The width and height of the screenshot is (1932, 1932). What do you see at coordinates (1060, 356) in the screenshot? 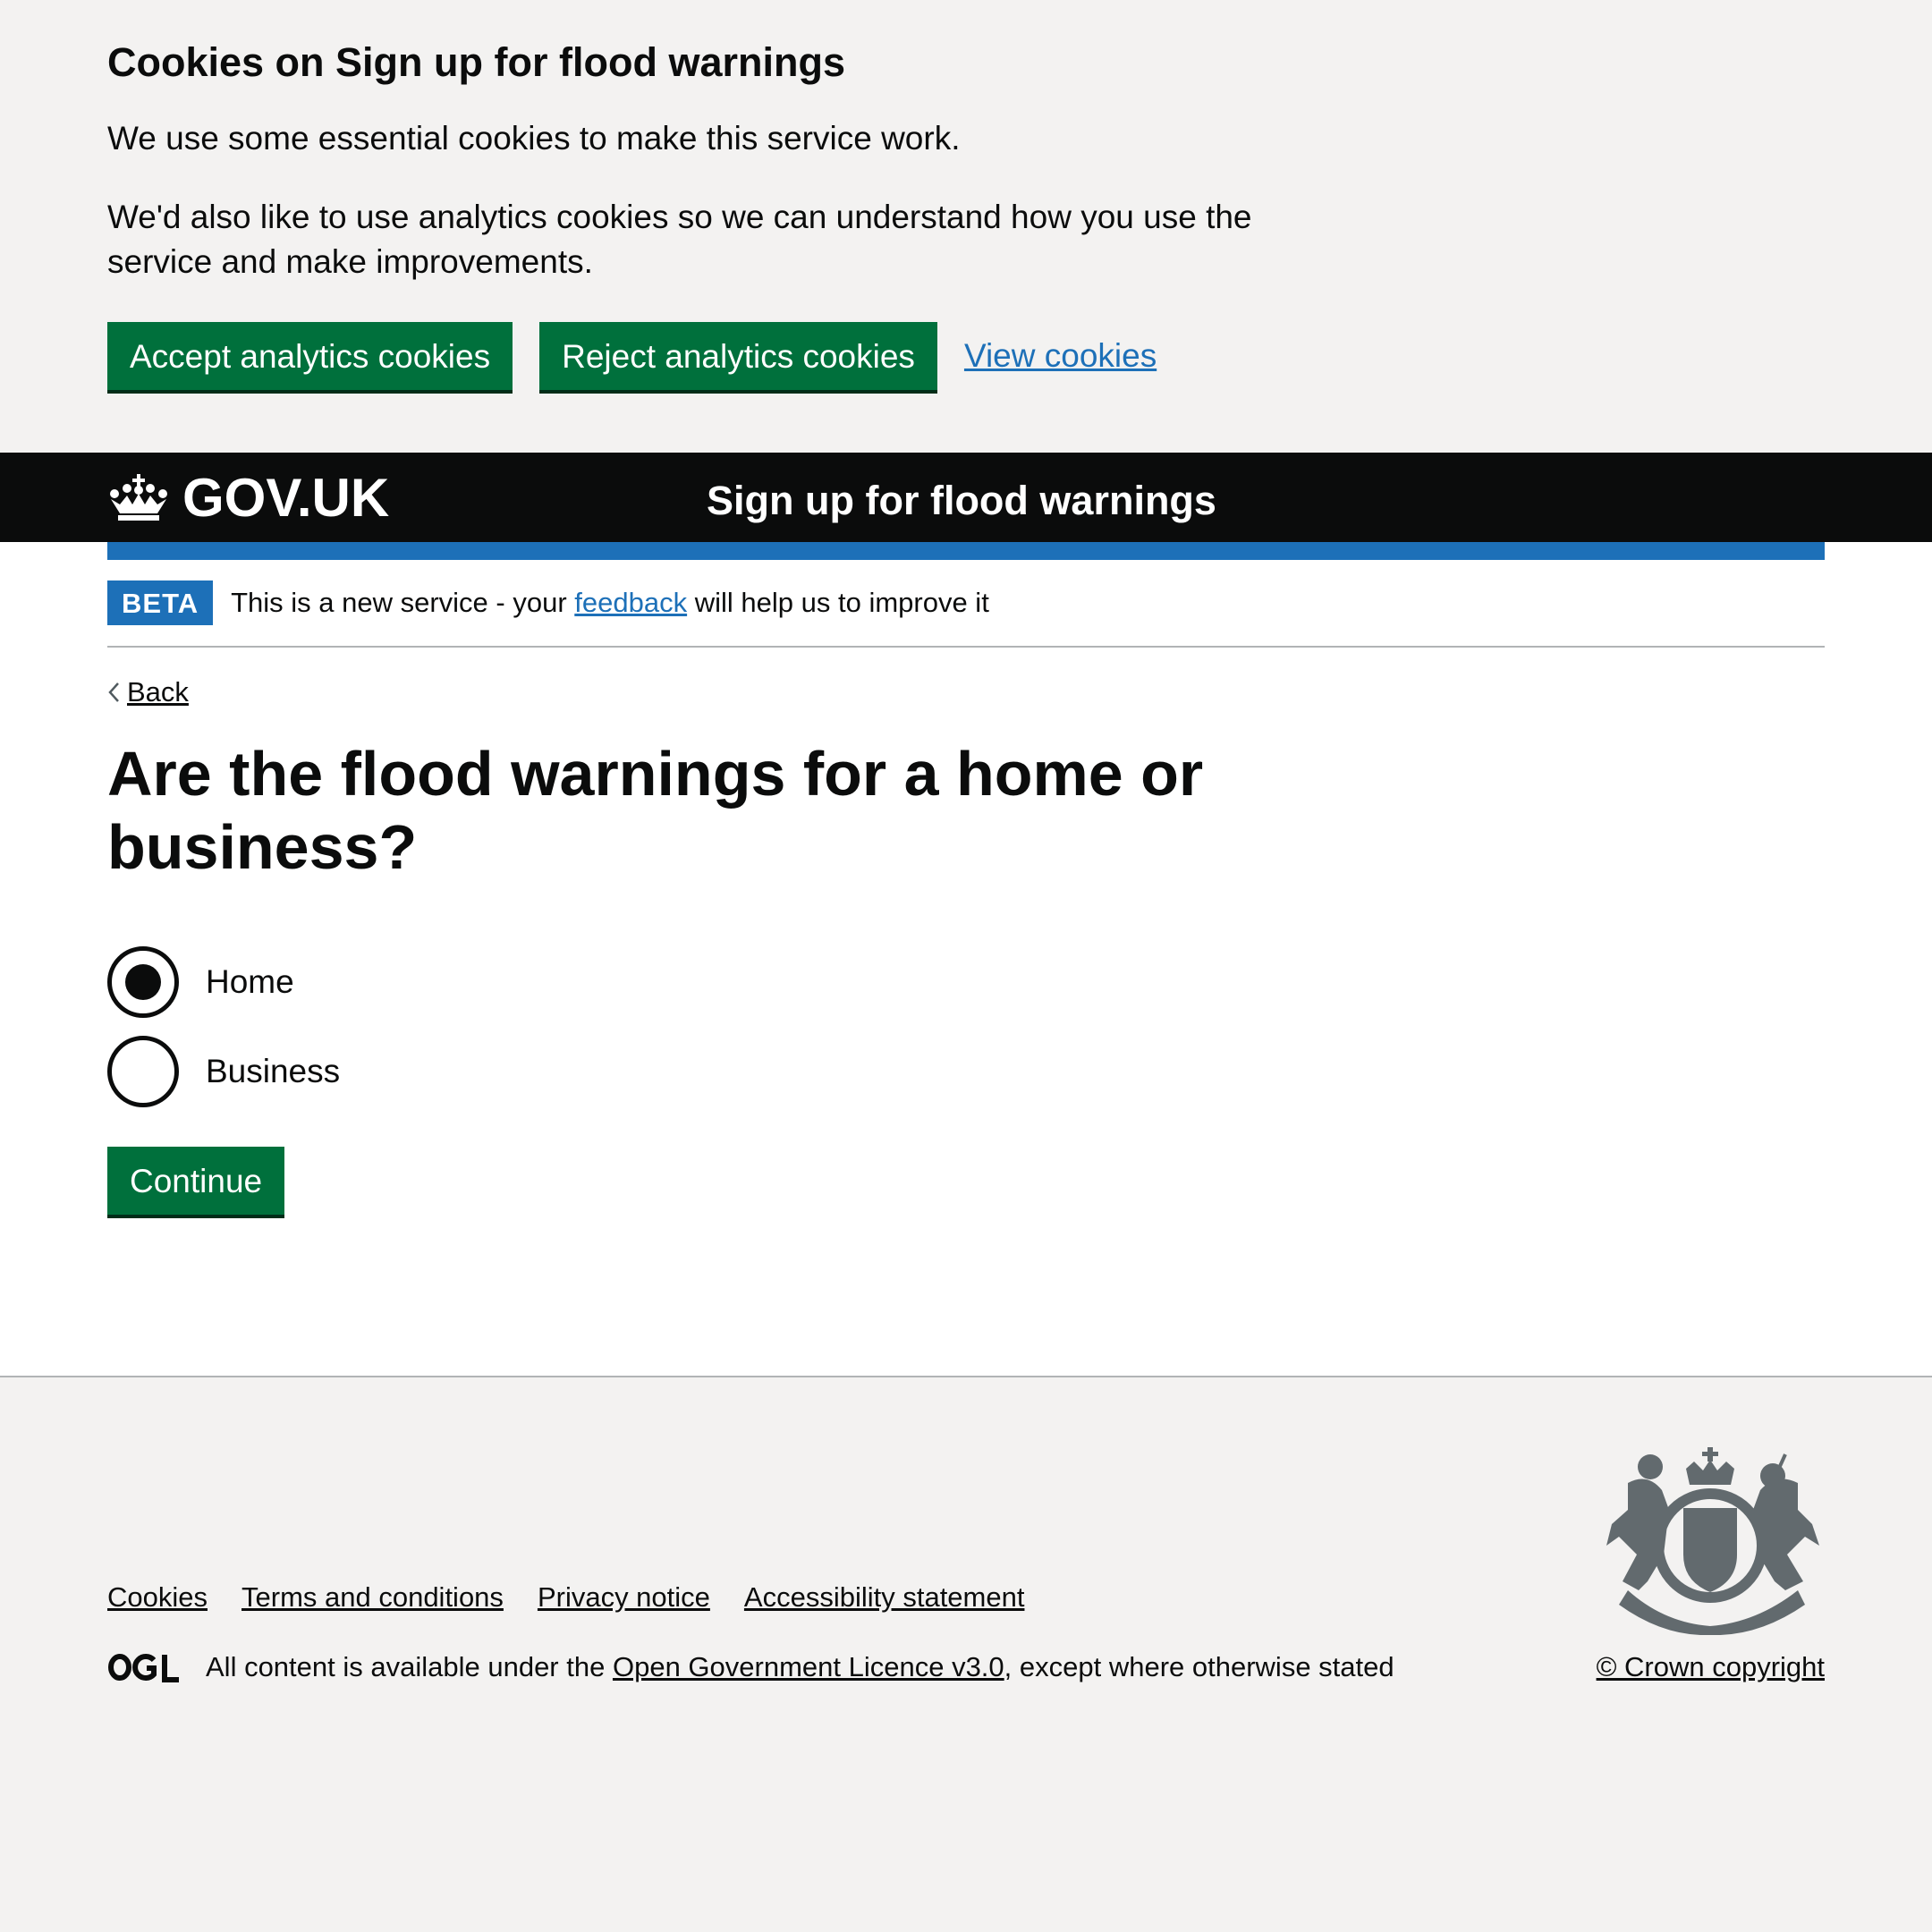
I see `view-cookies-link: View cookies` at bounding box center [1060, 356].